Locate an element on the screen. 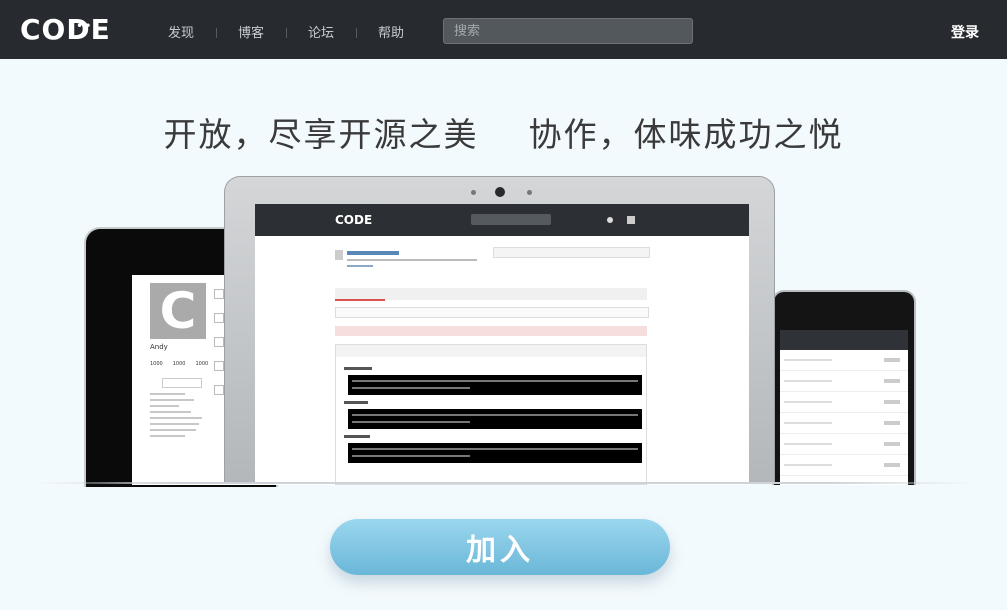 The image size is (1007, 610). logo-dots: ••• is located at coordinates (81, 26).